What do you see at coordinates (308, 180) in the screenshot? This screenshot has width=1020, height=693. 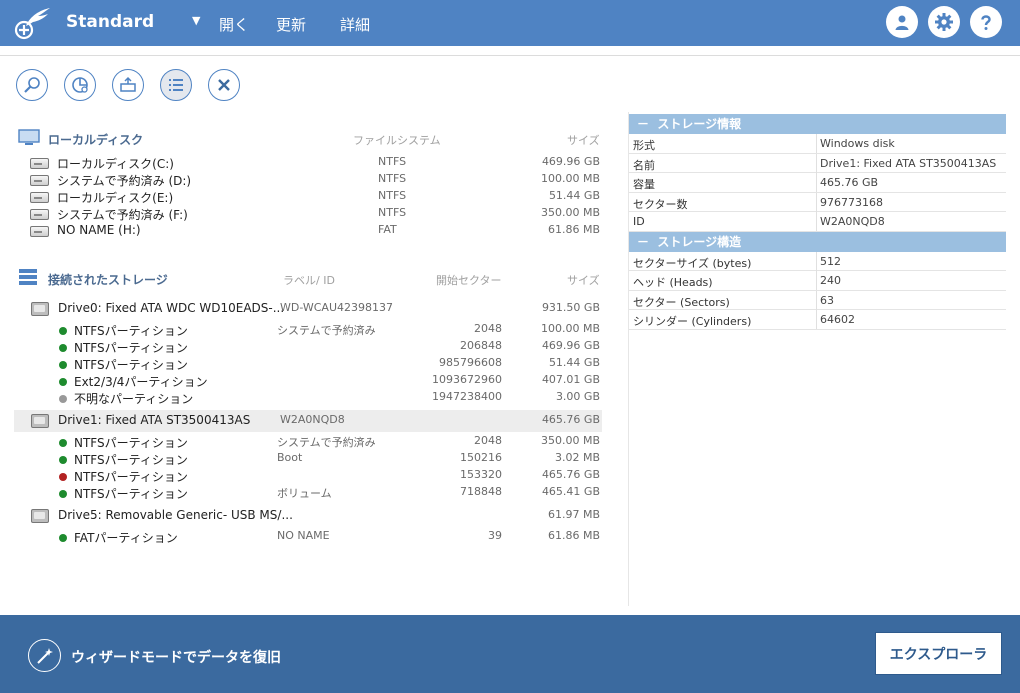 I see `local-disk-row: システムで予約済み (D:) NTFS 100.00 MB` at bounding box center [308, 180].